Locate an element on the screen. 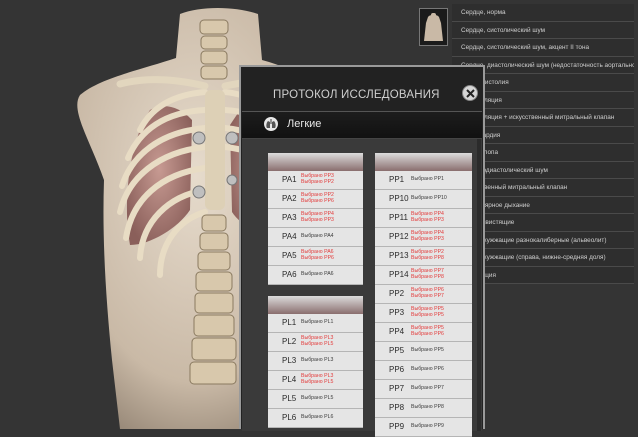 The height and width of the screenshot is (437, 638). mismatch-value: Выбрано PP8 is located at coordinates (427, 258).